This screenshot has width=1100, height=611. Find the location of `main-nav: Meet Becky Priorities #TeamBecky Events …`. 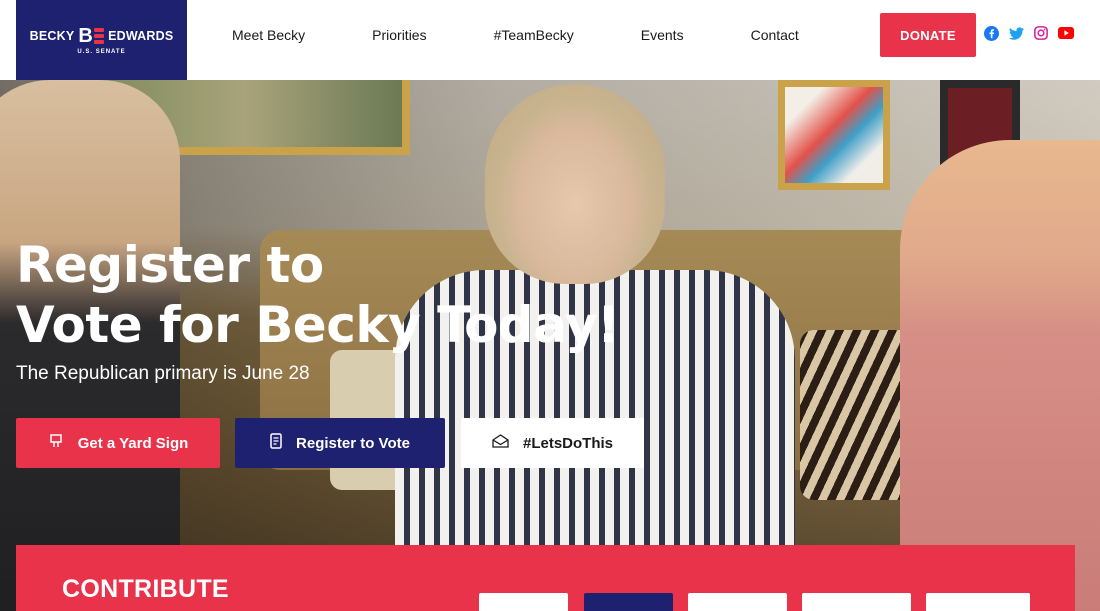

main-nav: Meet Becky Priorities #TeamBecky Events … is located at coordinates (527, 35).